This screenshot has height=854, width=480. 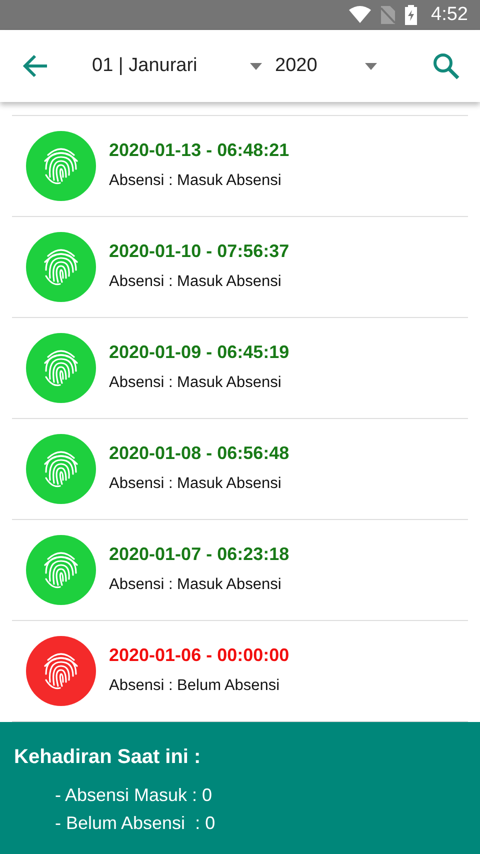 I want to click on entry-datetime: 2020-01-08 - 06:56:48, so click(x=199, y=453).